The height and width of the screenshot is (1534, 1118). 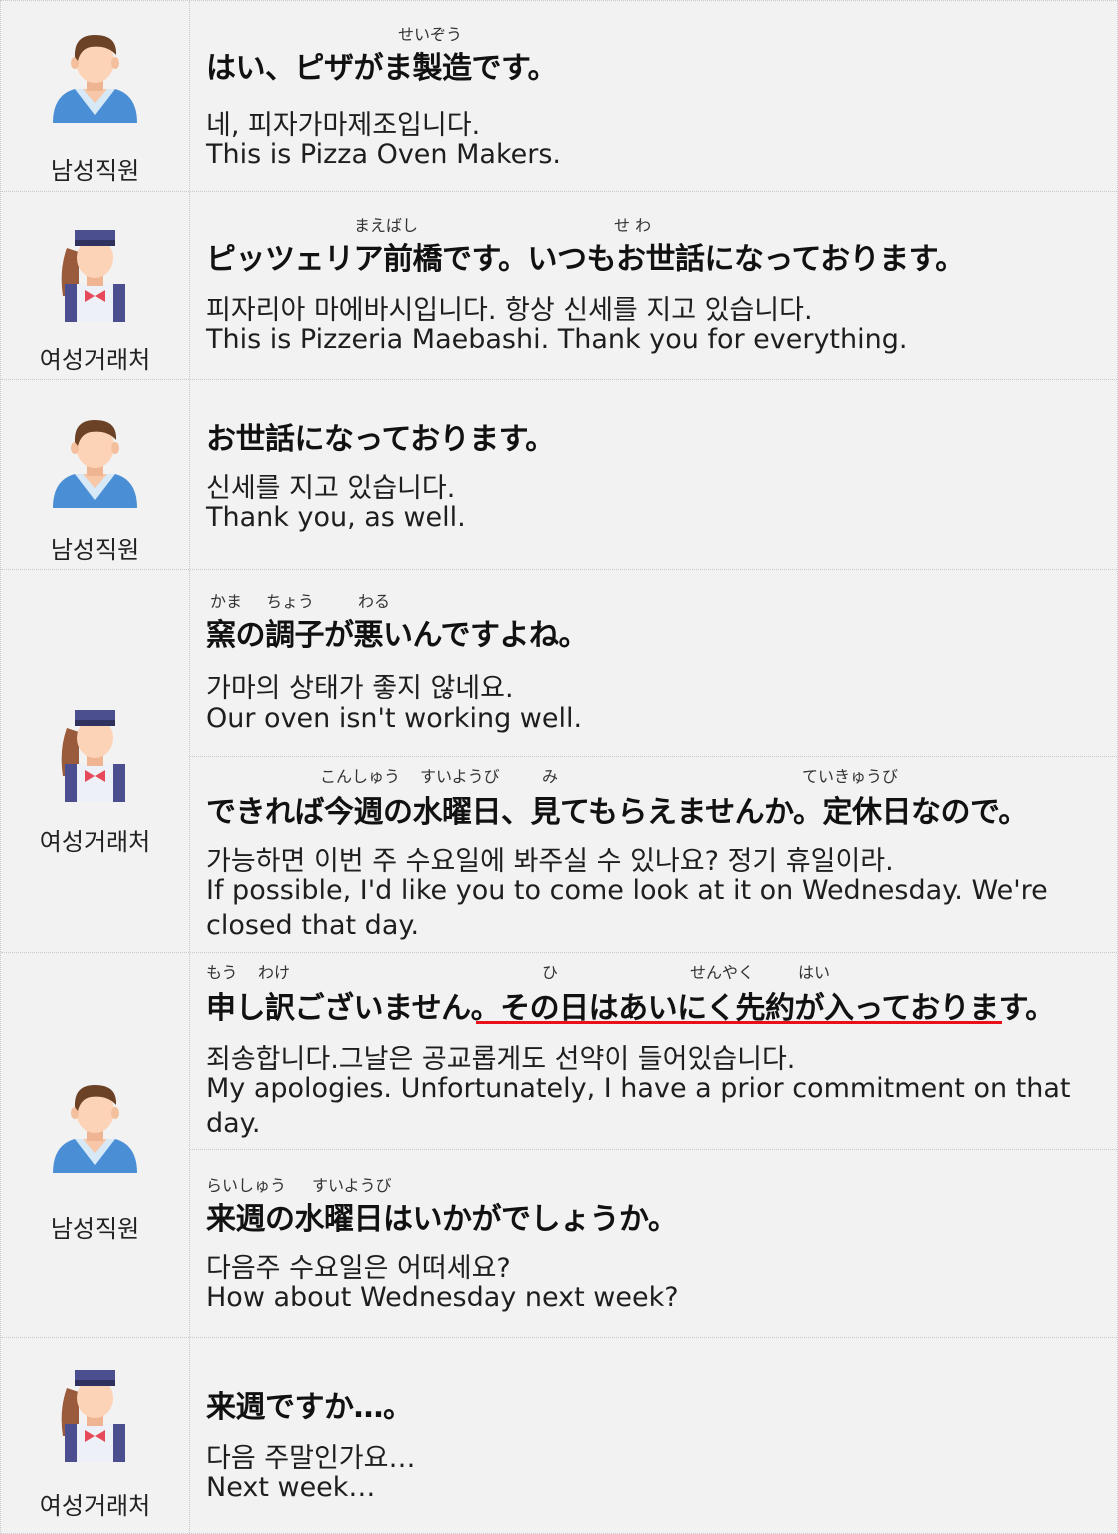 What do you see at coordinates (360, 776) in the screenshot?
I see `furigana: こんしゅう` at bounding box center [360, 776].